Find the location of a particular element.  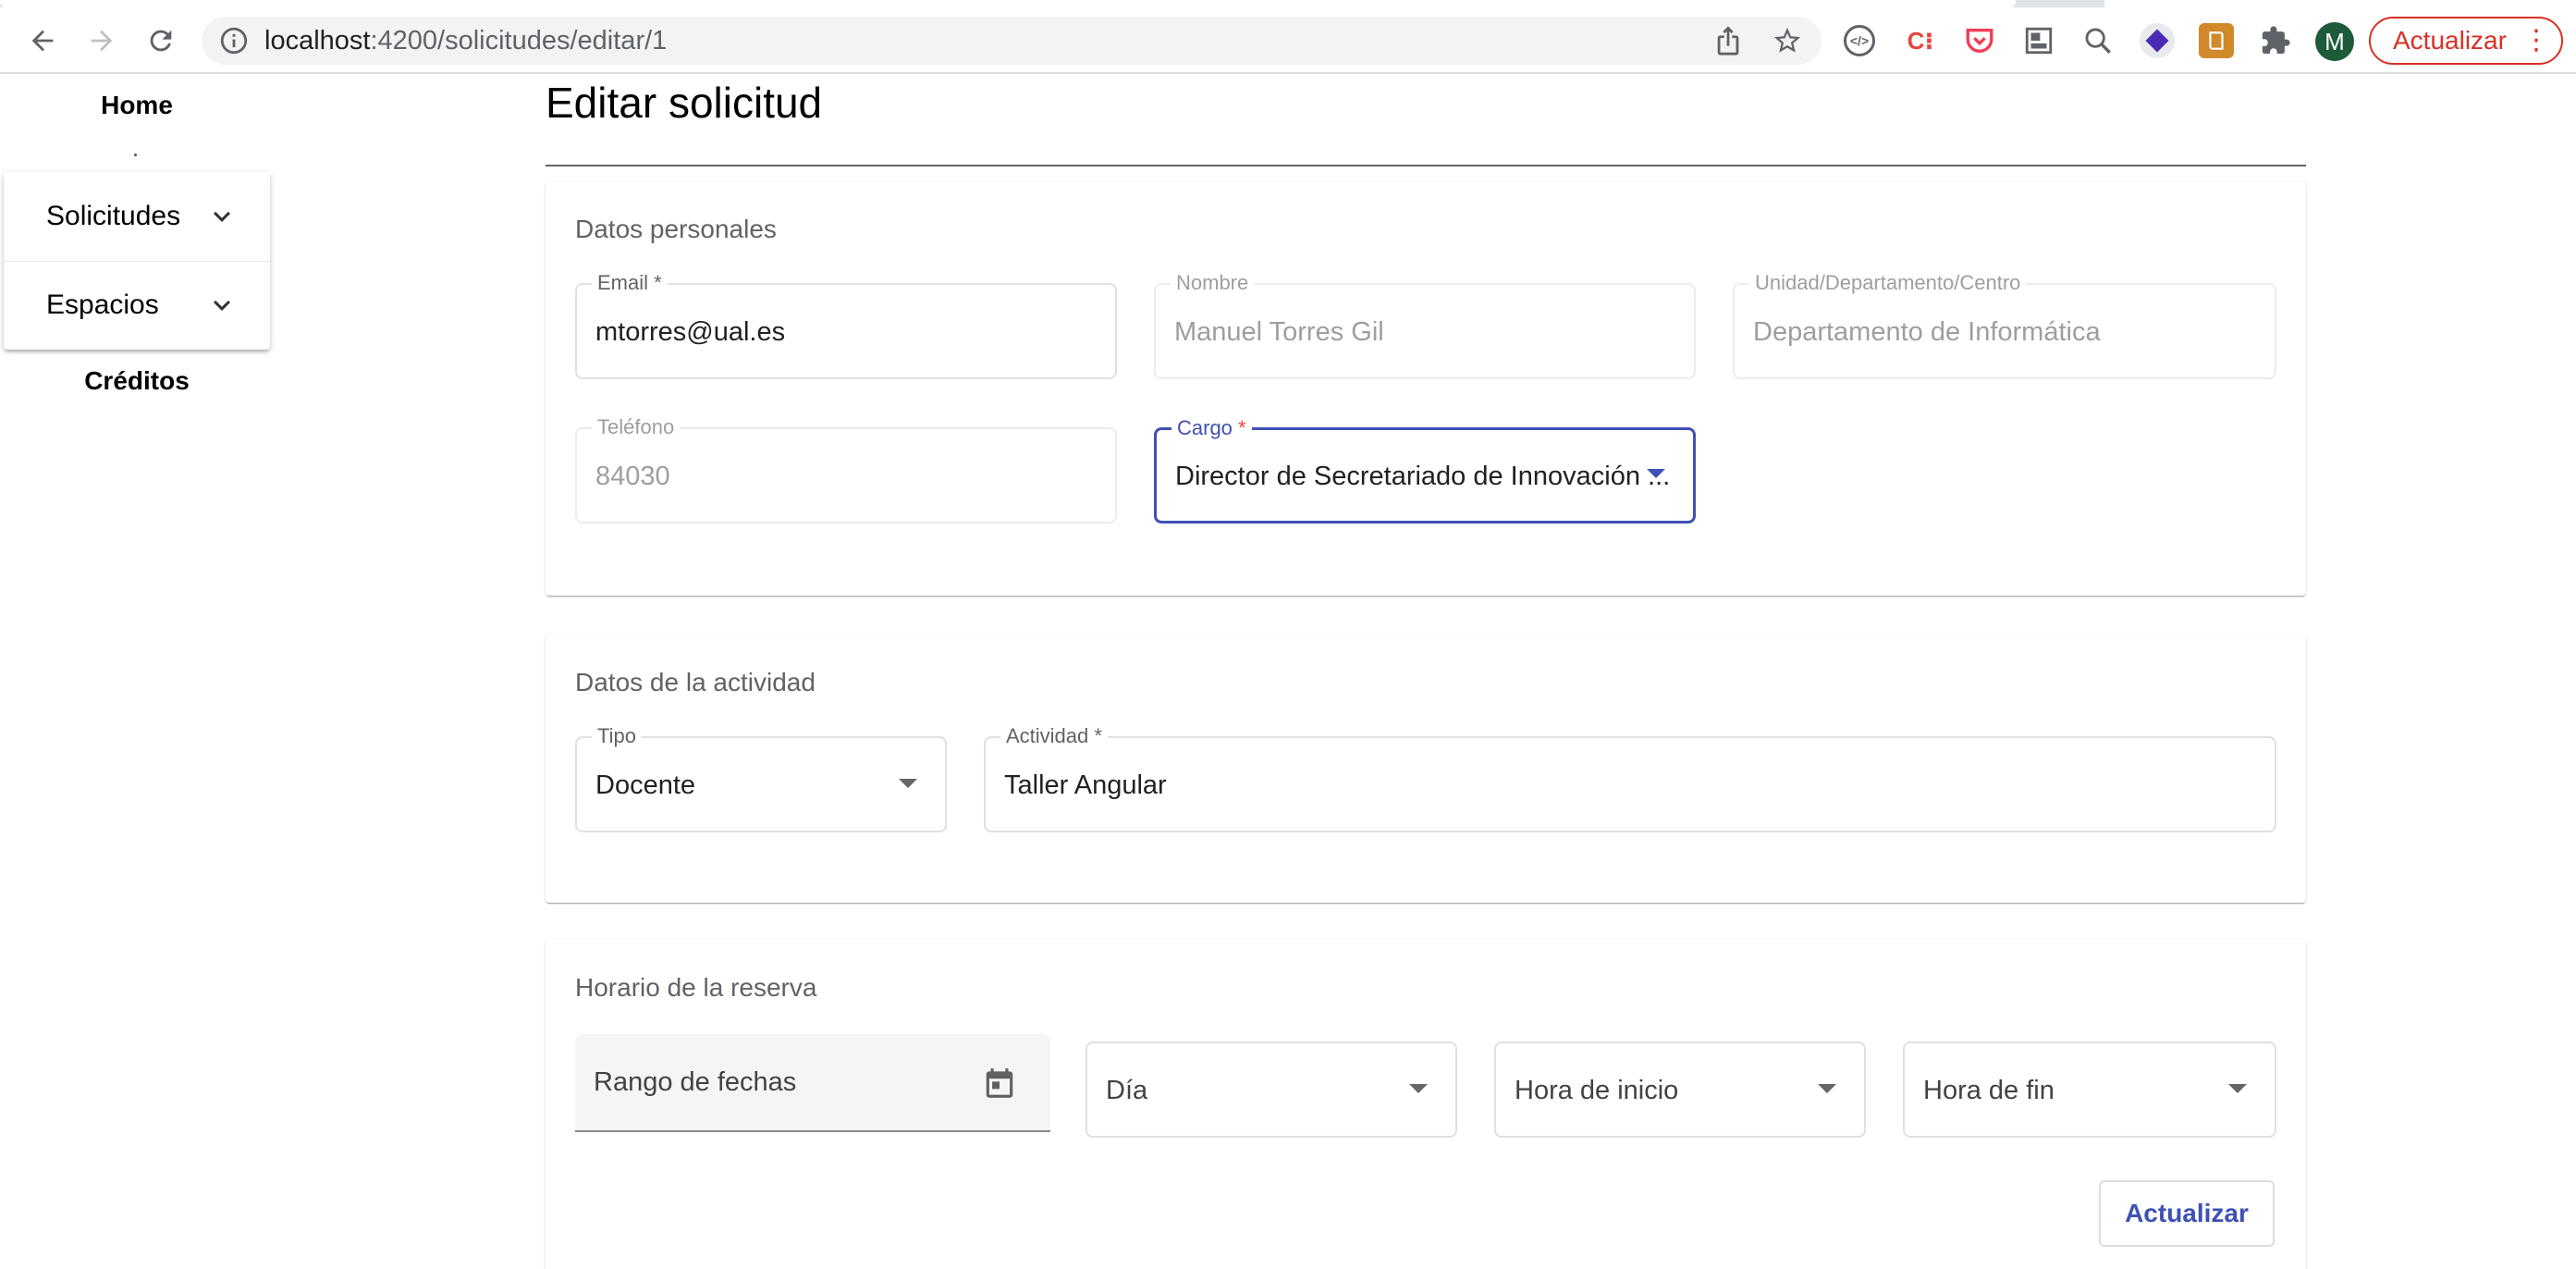

nav-credits-link: Créditos is located at coordinates (137, 381).